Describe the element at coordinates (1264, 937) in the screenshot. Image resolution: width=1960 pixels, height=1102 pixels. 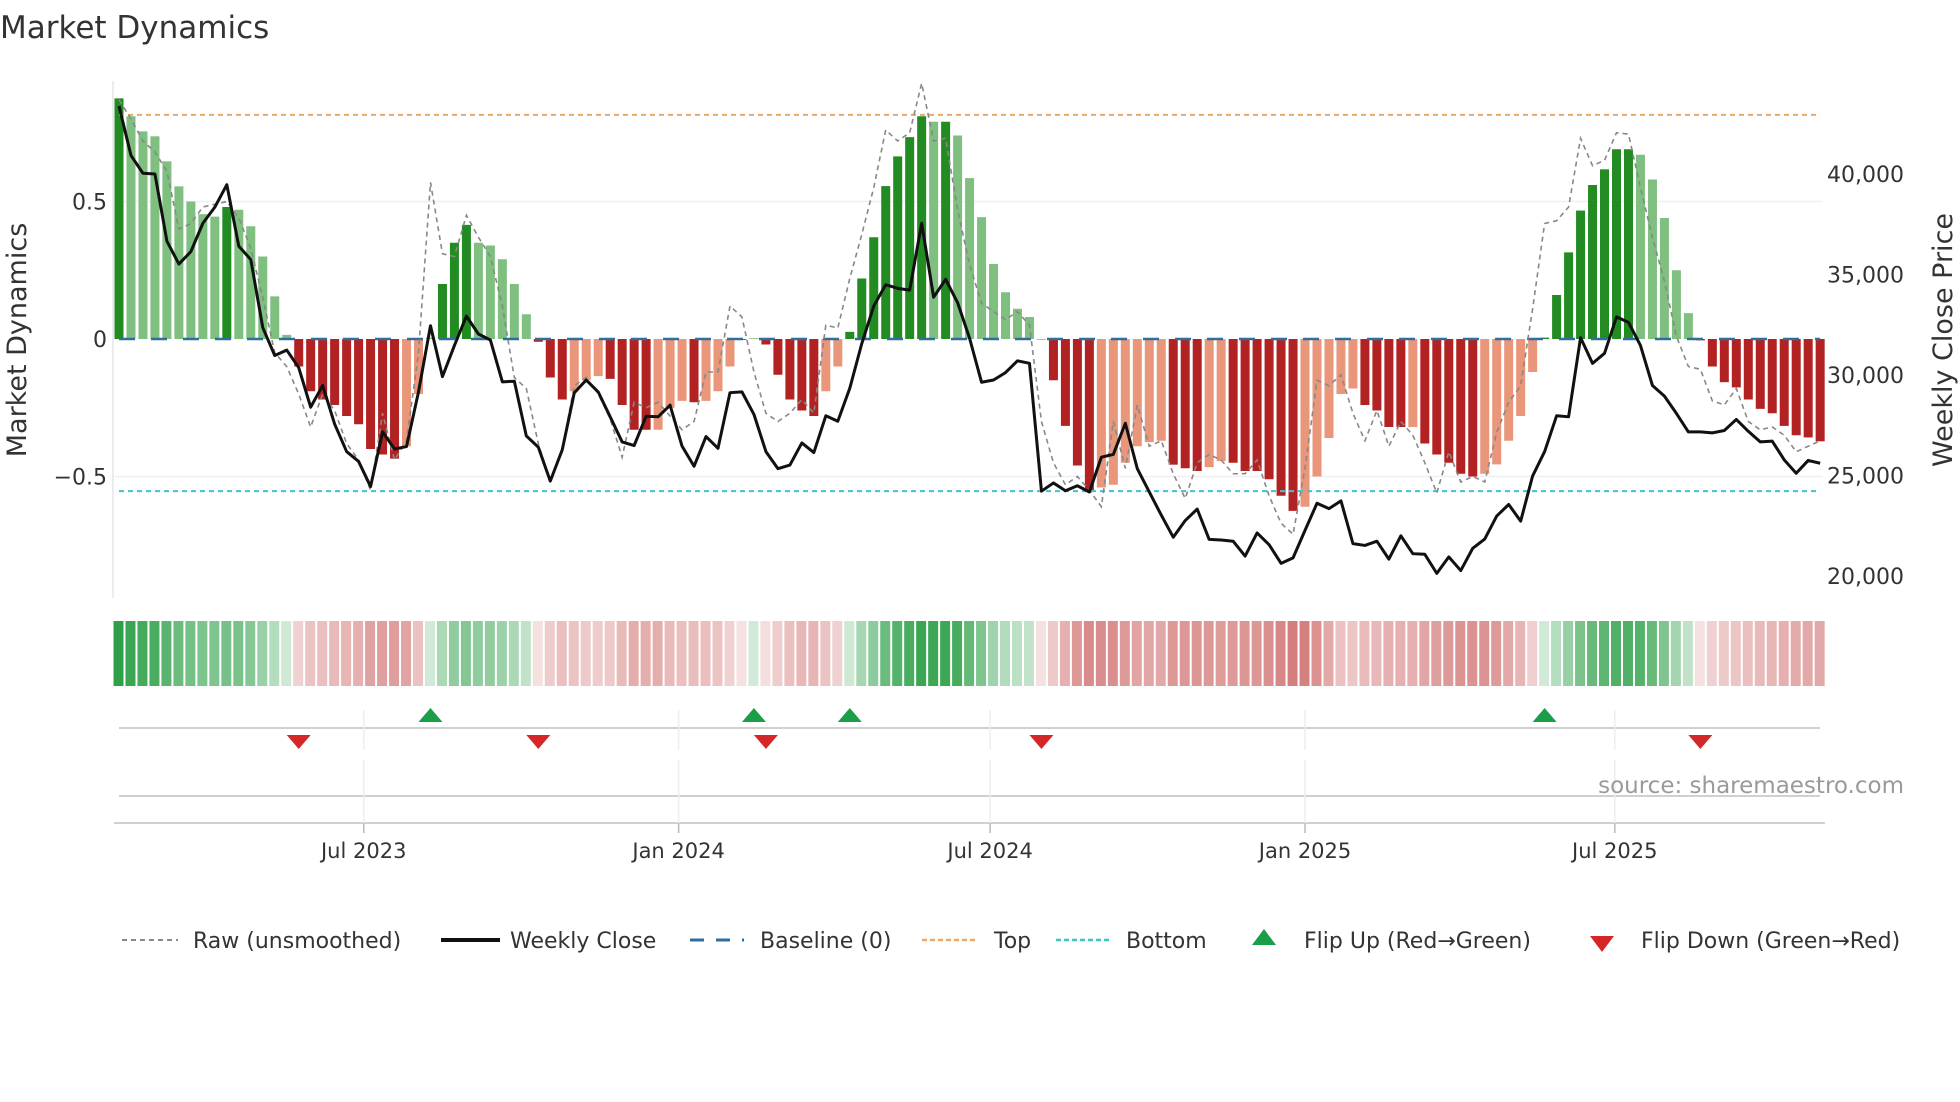
I see `flip-up-icon` at that location.